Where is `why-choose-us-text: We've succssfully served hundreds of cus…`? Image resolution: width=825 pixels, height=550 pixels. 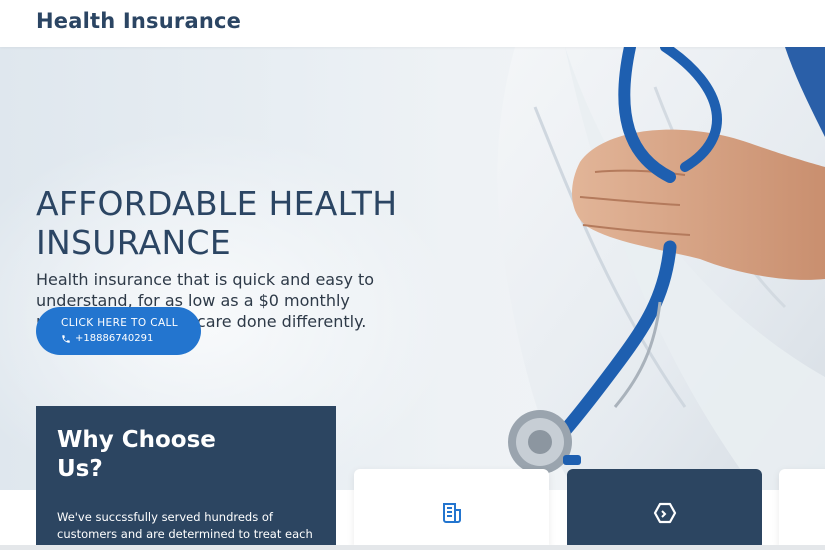 why-choose-us-text: We've succssfully served hundreds of cus… is located at coordinates (185, 525).